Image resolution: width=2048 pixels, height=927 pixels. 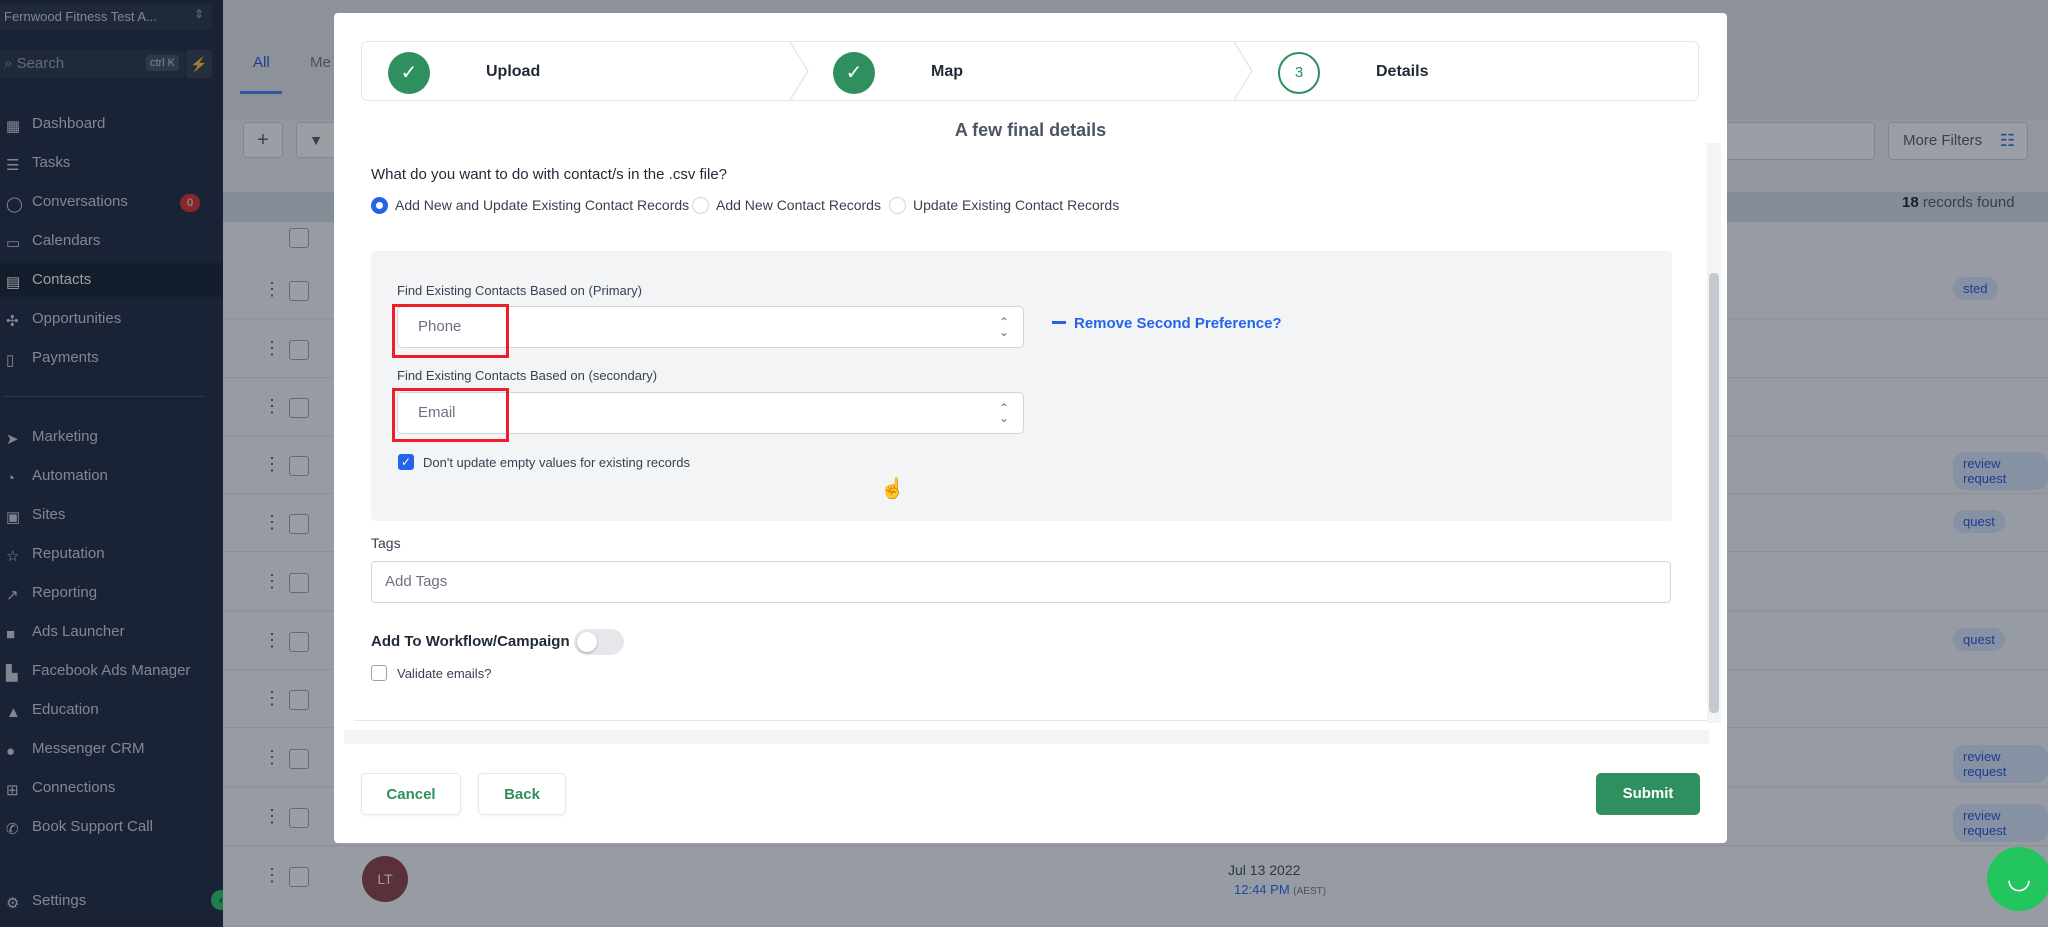 What do you see at coordinates (406, 462) in the screenshot?
I see `dont-update-empty-checkbox: ✓` at bounding box center [406, 462].